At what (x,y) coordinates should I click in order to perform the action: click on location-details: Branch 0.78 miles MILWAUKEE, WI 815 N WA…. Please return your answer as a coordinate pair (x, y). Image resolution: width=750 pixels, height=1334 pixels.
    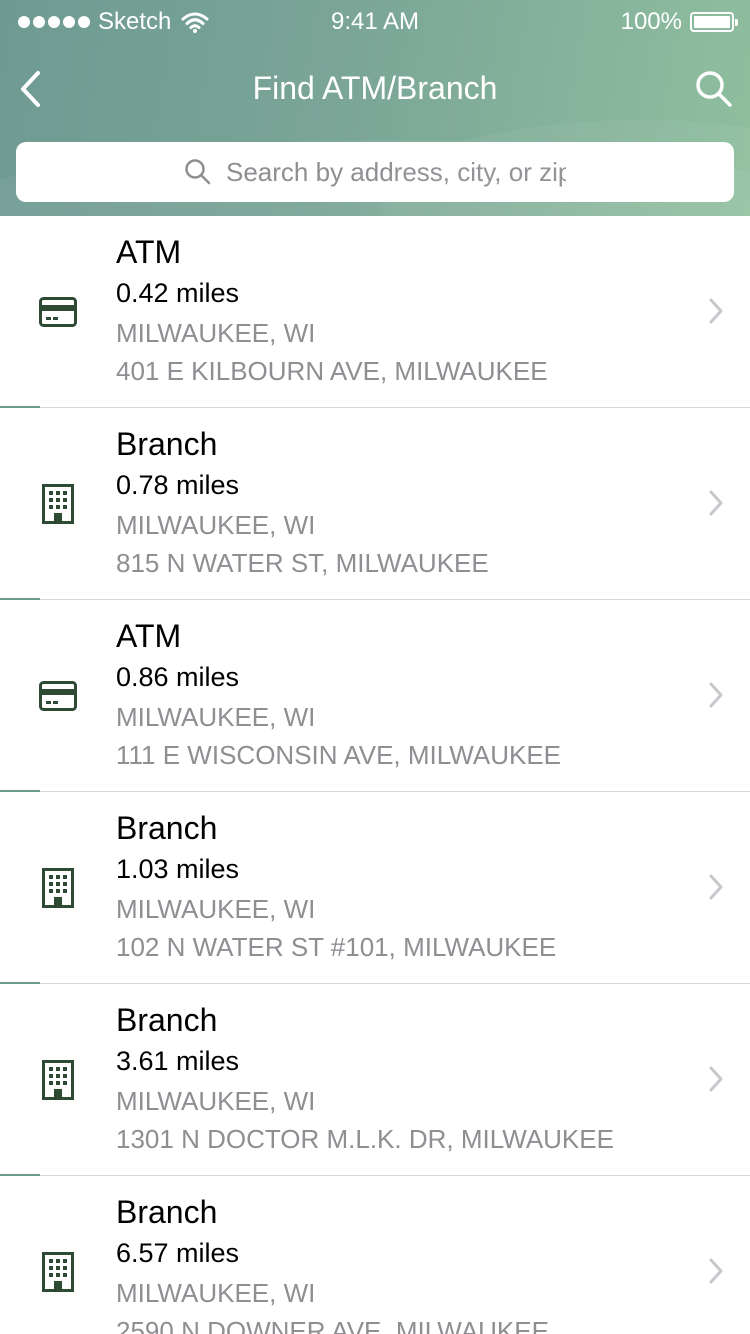
    Looking at the image, I should click on (302, 503).